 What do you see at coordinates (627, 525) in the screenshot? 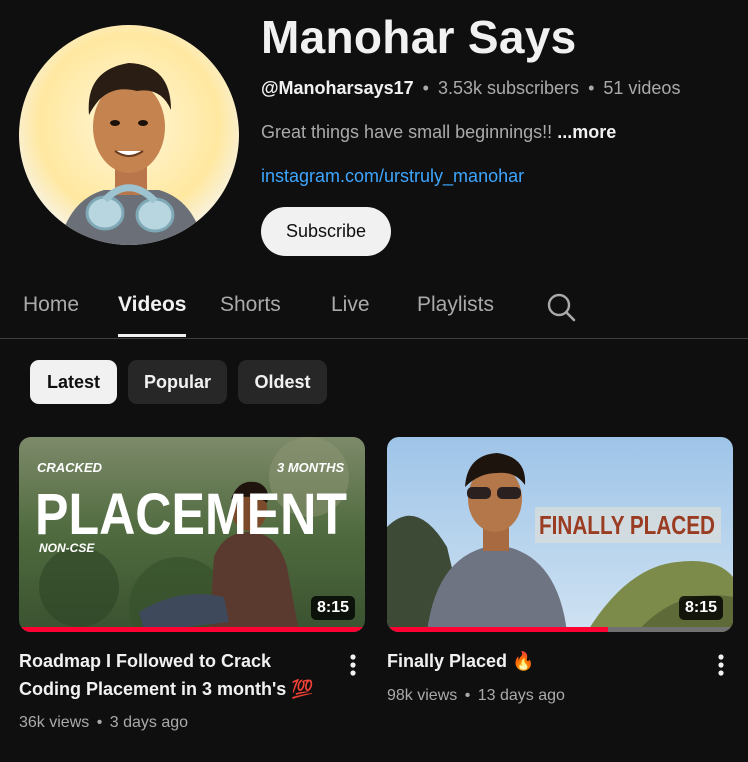
I see `thumb-text-banner: FINALLY PLACED` at bounding box center [627, 525].